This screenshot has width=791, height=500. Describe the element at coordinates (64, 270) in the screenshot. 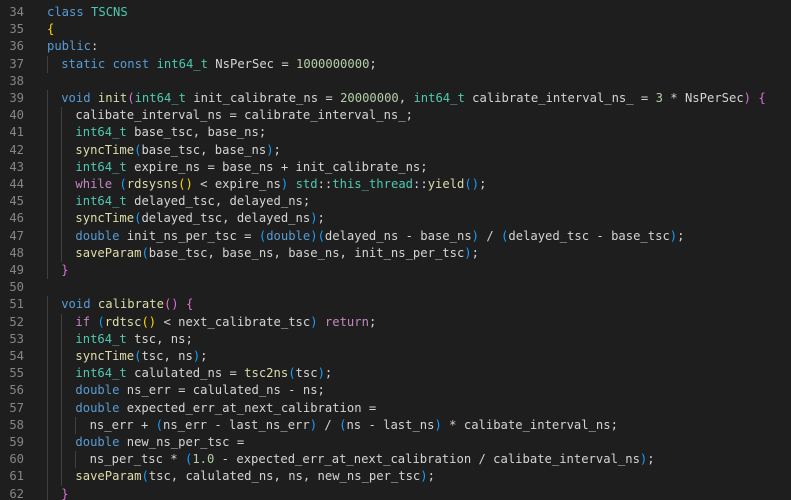

I see `code-text: }` at that location.